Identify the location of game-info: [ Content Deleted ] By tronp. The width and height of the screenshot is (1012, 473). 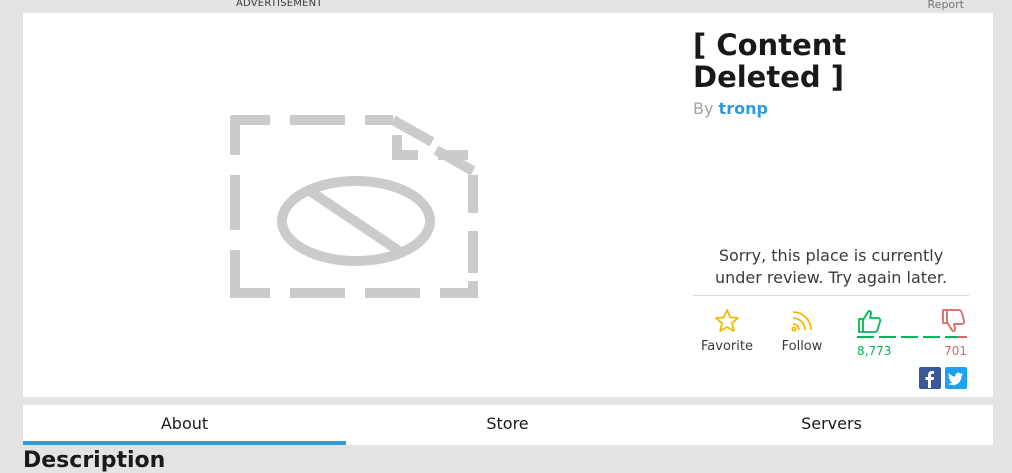
(833, 73).